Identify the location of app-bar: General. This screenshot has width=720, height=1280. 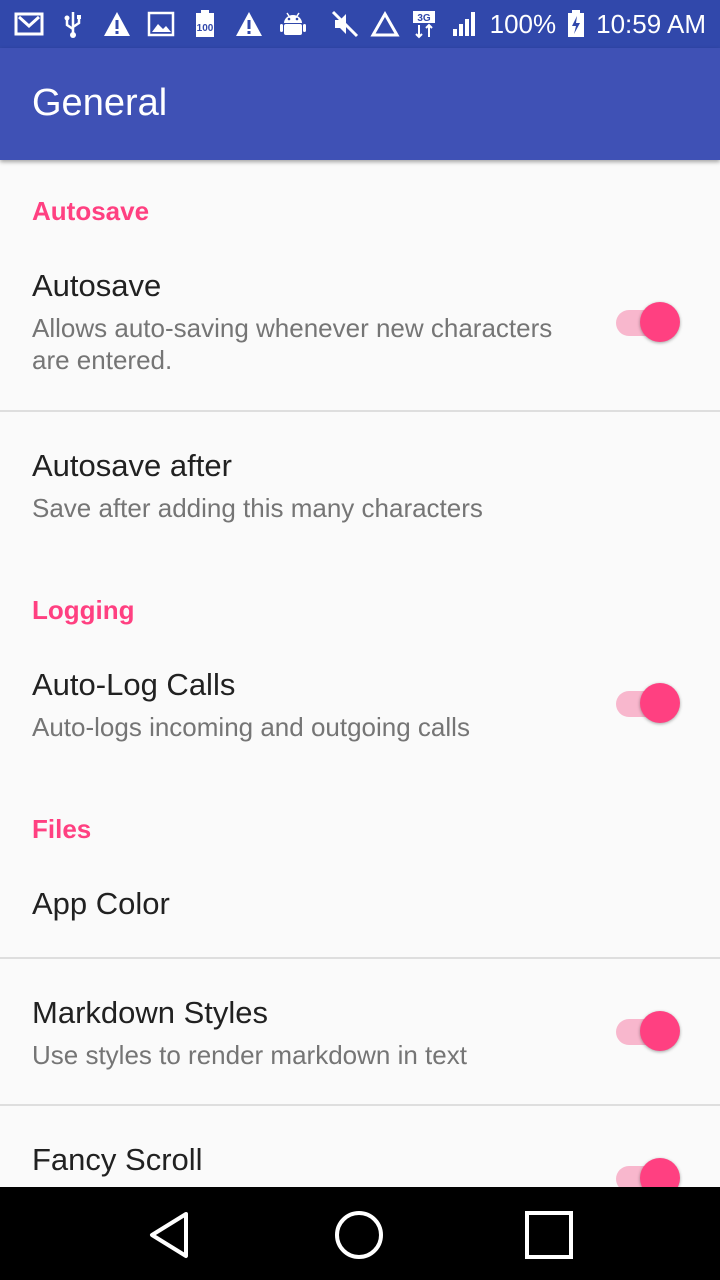
(360, 104).